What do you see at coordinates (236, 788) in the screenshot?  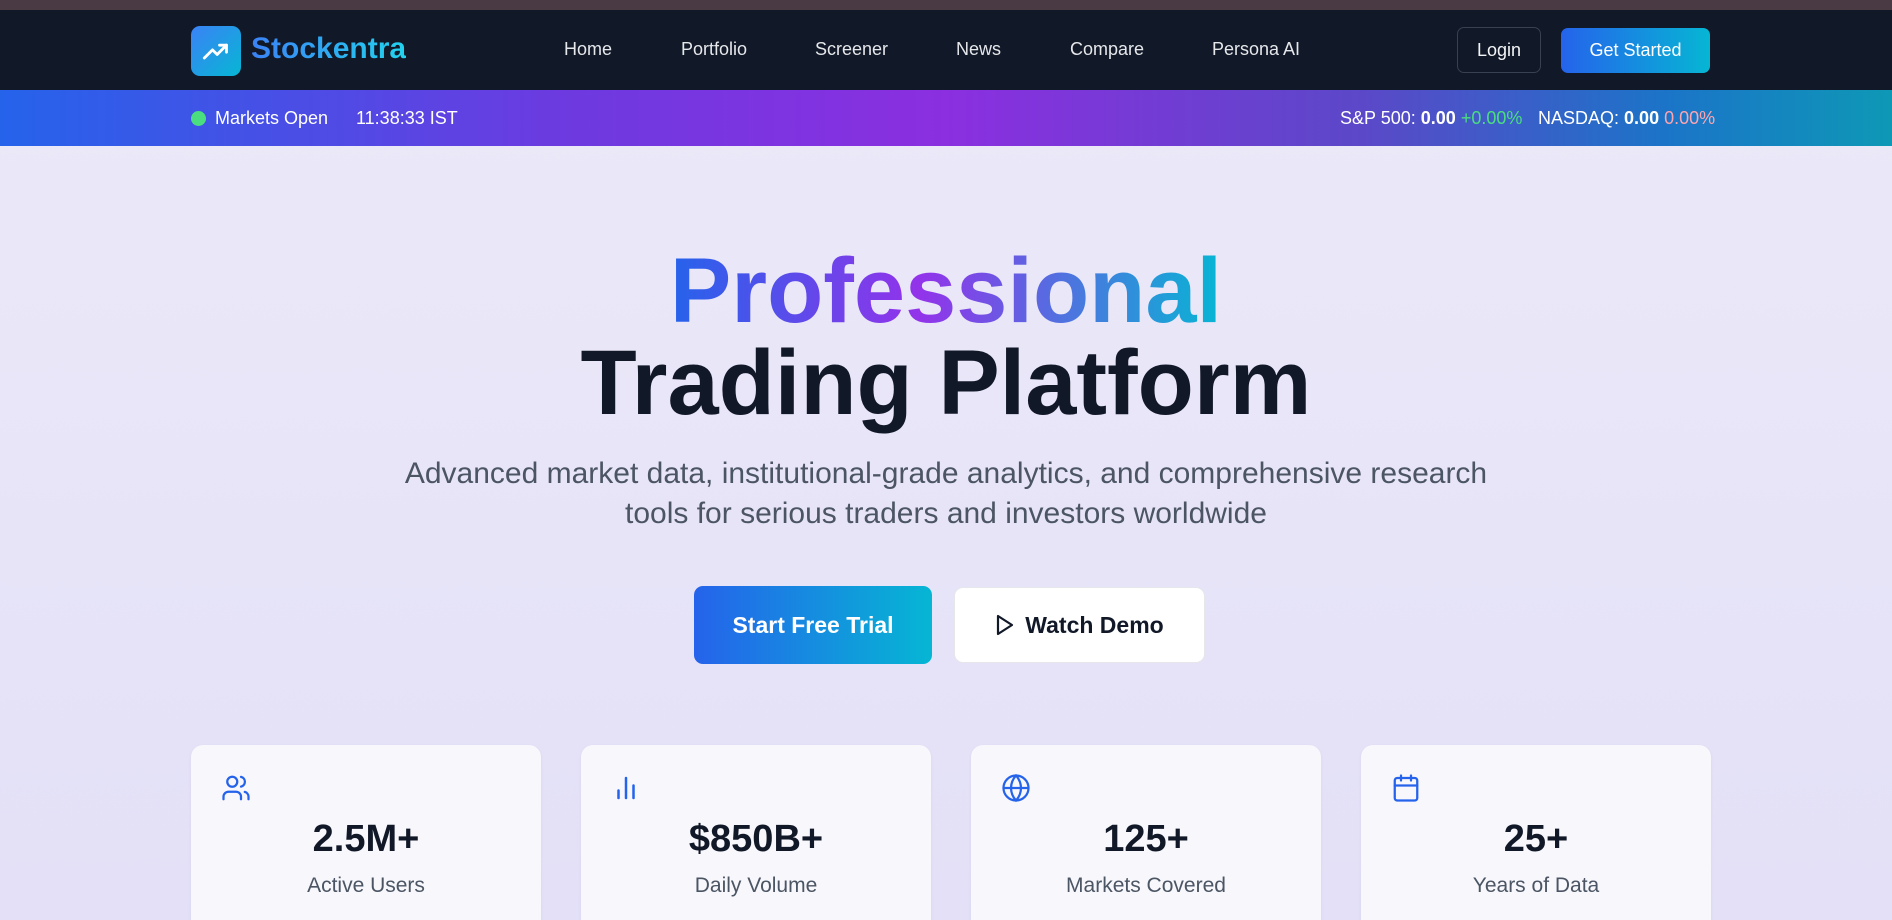 I see `users-icon` at bounding box center [236, 788].